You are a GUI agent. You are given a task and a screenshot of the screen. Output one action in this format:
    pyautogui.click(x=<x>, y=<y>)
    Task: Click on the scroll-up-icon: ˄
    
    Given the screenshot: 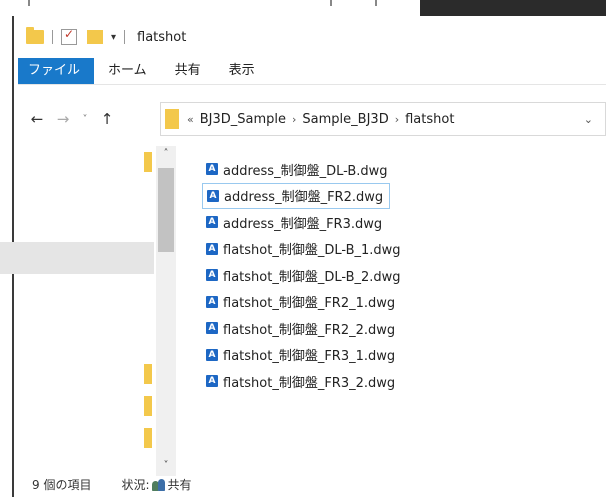 What is the action you would take?
    pyautogui.click(x=166, y=156)
    